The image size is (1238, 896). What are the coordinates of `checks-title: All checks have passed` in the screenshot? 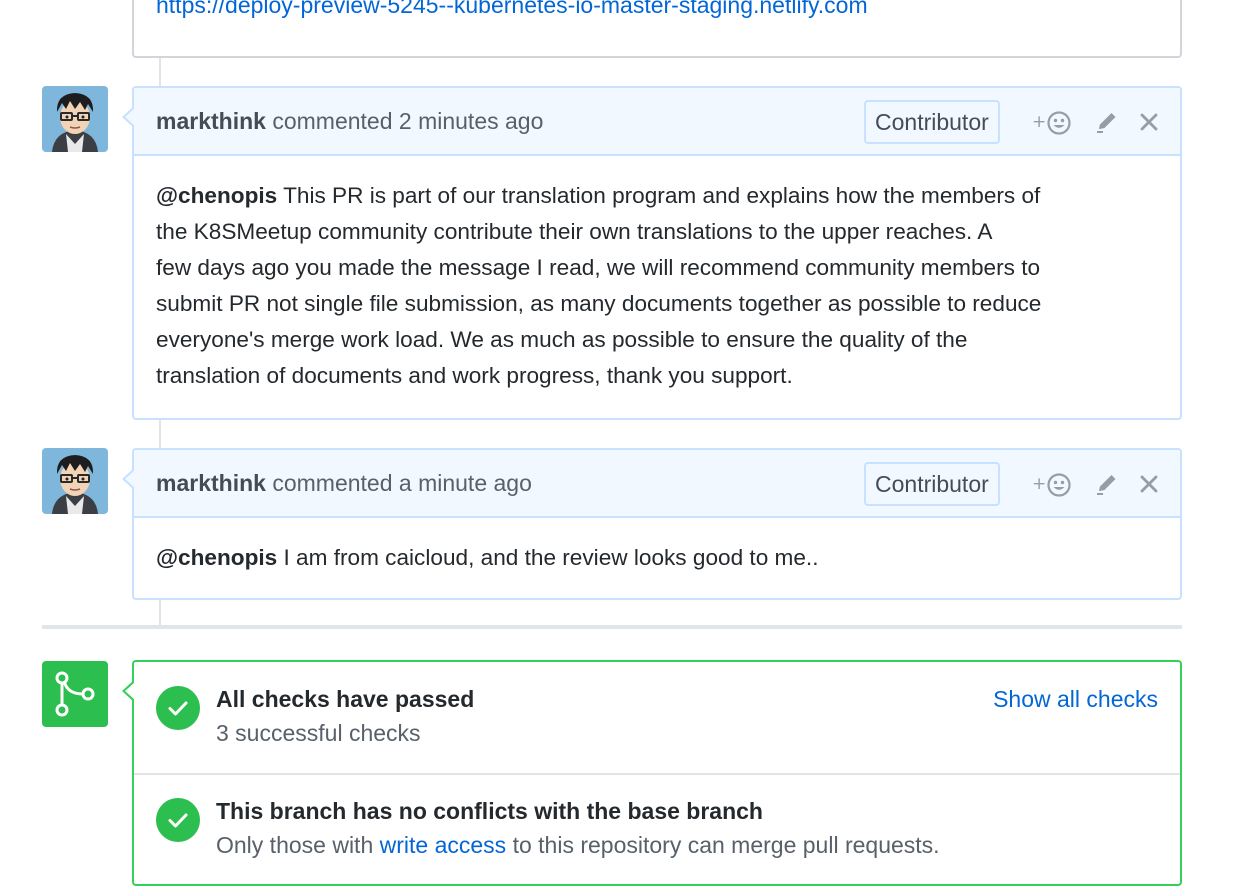 It's located at (345, 699).